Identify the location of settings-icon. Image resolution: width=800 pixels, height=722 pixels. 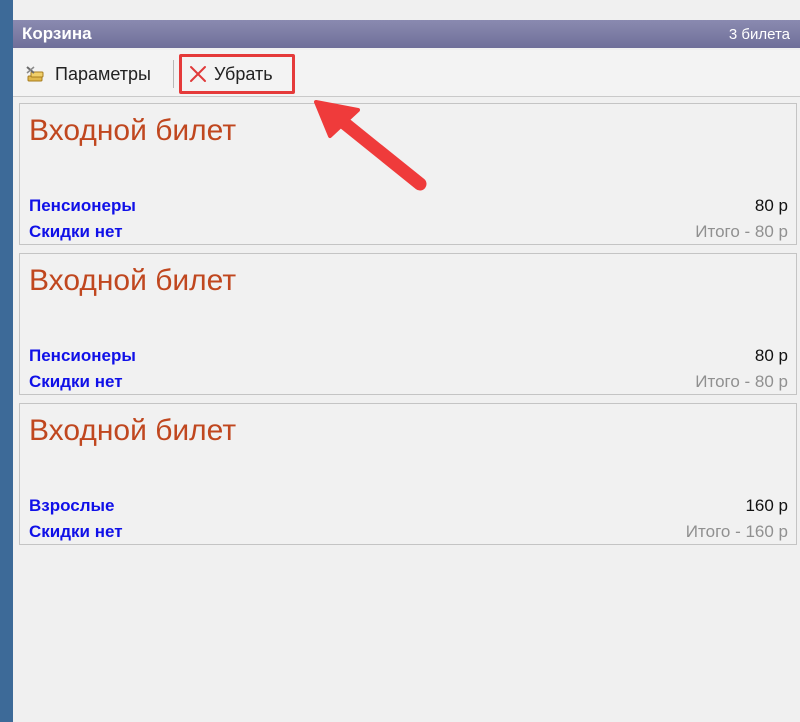
(37, 74).